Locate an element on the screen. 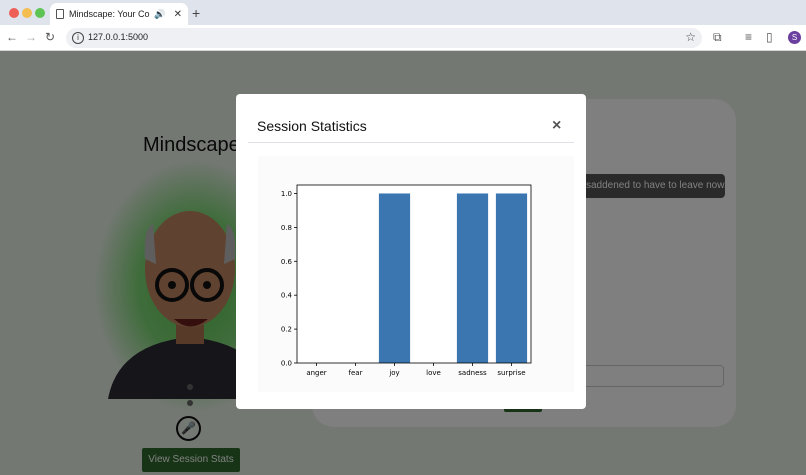  speaker-icon: 🔊 is located at coordinates (159, 14).